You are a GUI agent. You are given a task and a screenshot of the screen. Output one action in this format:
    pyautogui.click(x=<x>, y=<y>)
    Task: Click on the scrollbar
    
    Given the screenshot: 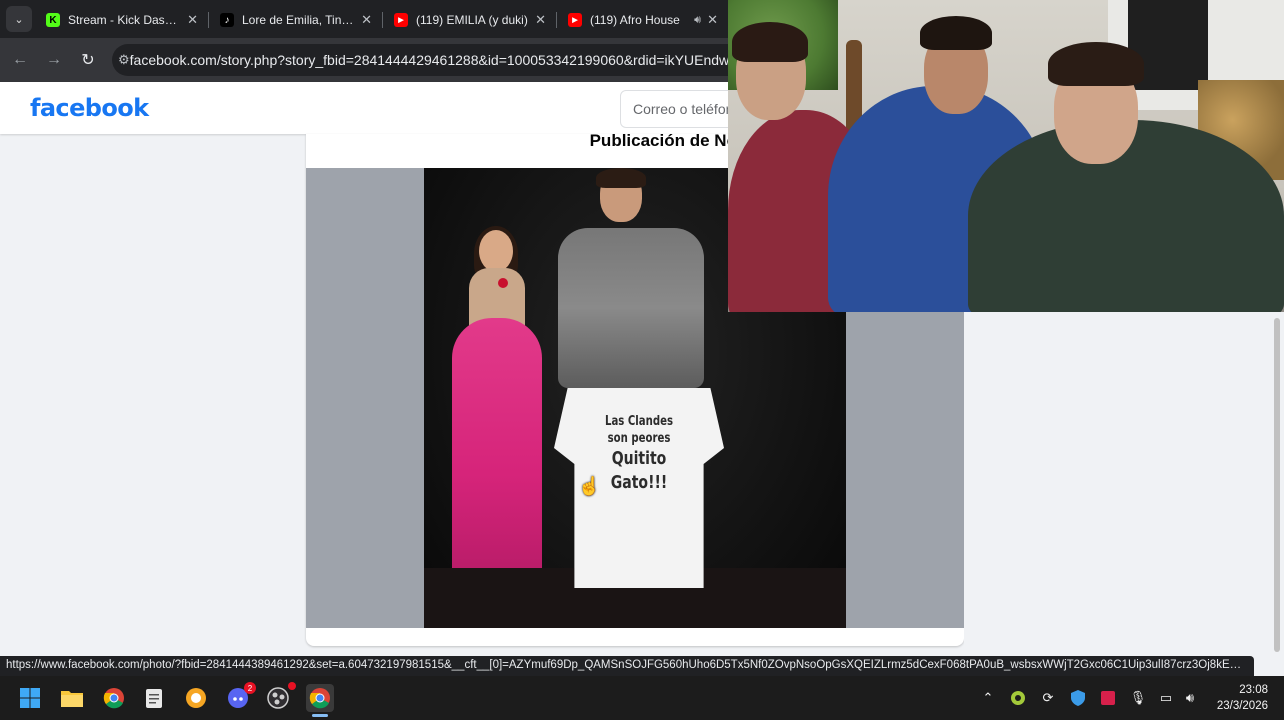 What is the action you would take?
    pyautogui.click(x=1277, y=484)
    